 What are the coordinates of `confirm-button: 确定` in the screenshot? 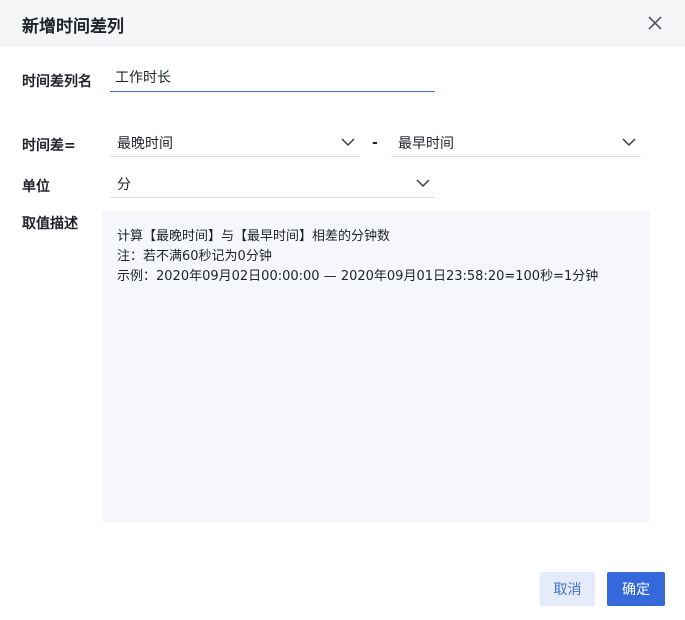 It's located at (636, 589).